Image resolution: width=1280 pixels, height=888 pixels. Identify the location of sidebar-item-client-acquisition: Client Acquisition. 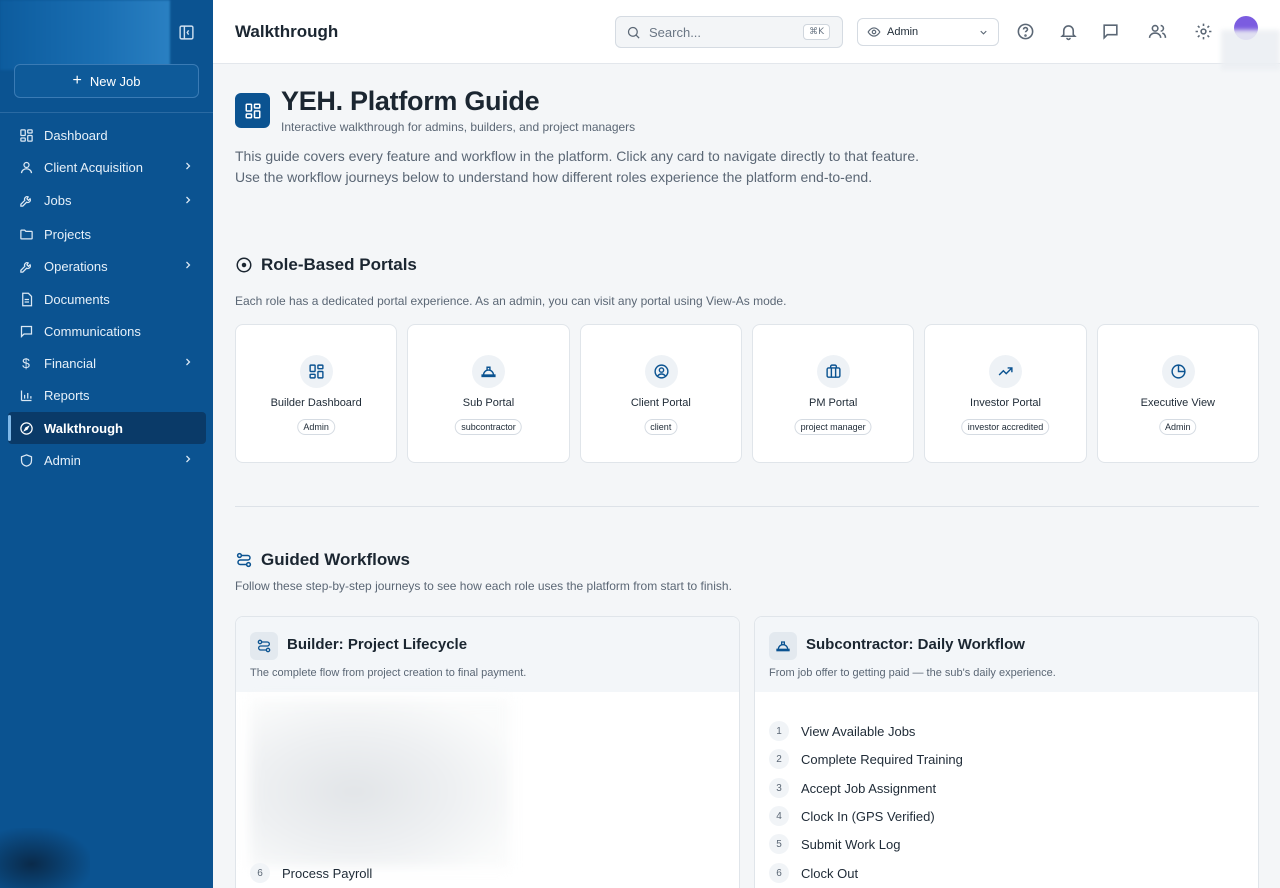
(107, 167).